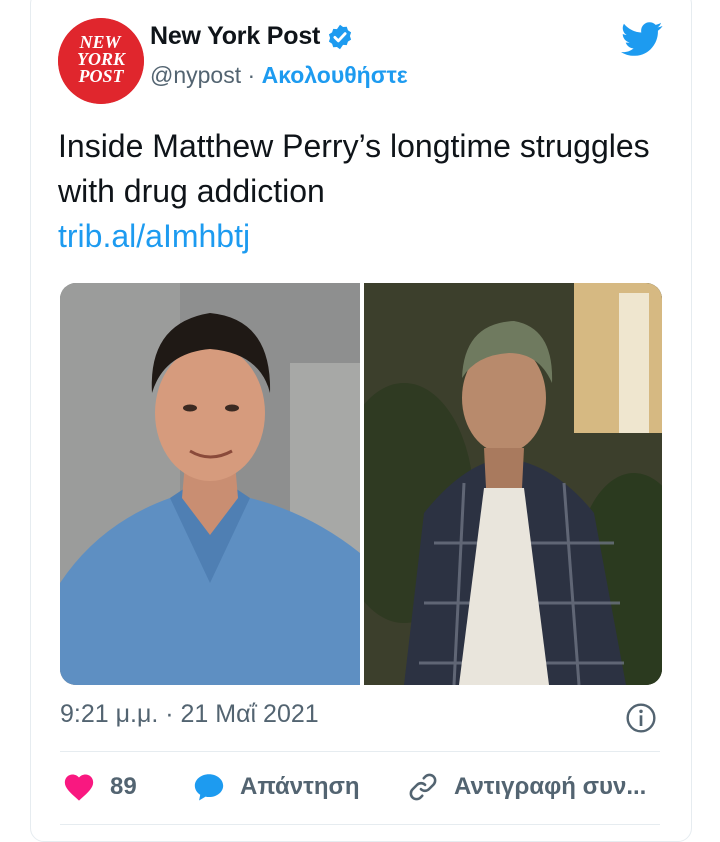 The height and width of the screenshot is (842, 720). What do you see at coordinates (300, 786) in the screenshot?
I see `reply-label: Απάντηση` at bounding box center [300, 786].